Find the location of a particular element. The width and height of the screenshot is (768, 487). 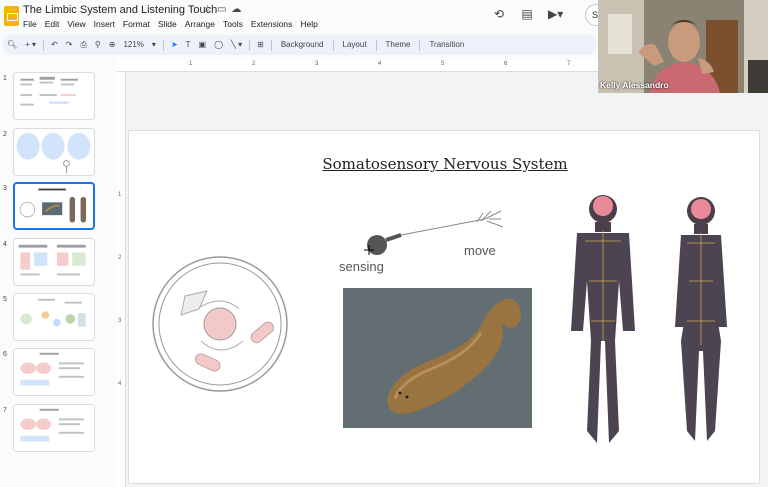

menu-insert: Insert is located at coordinates (104, 24).